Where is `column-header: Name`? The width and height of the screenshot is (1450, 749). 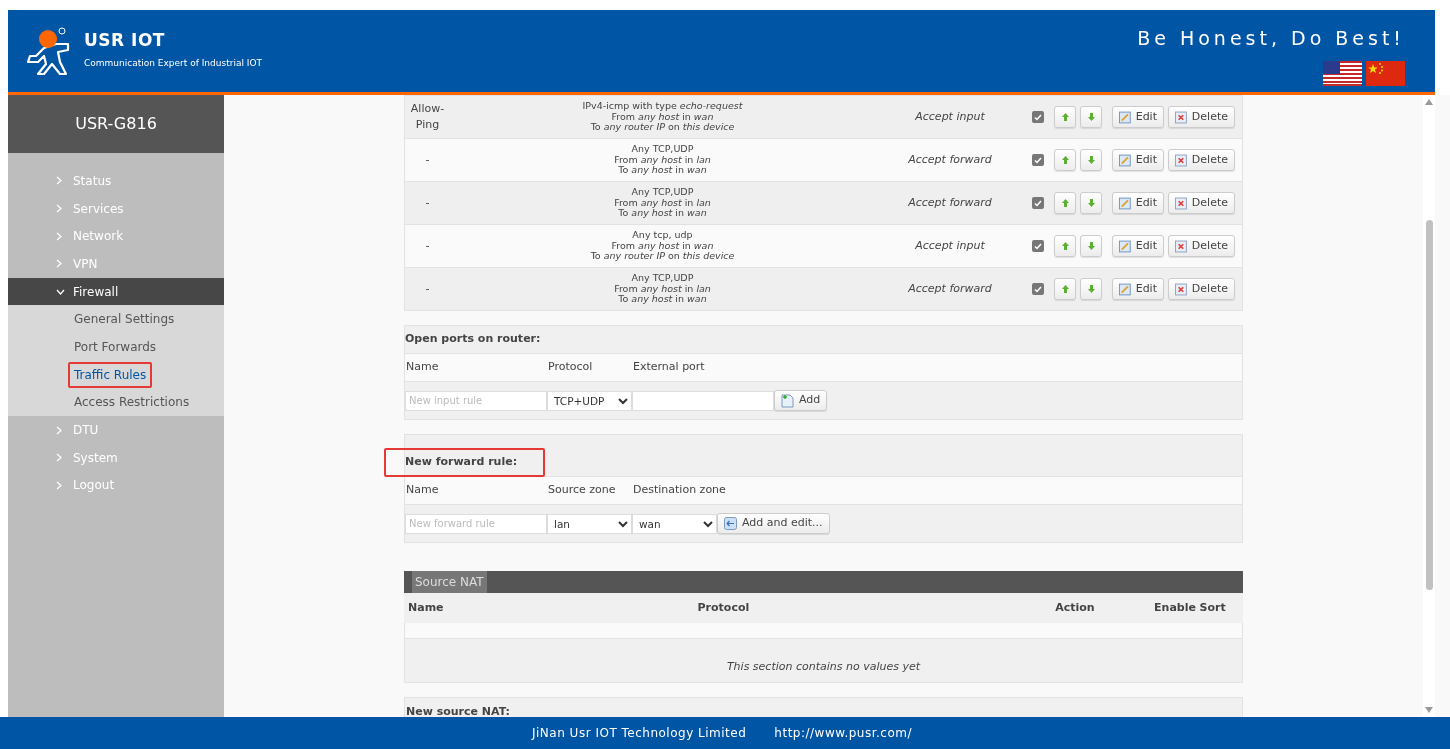 column-header: Name is located at coordinates (426, 607).